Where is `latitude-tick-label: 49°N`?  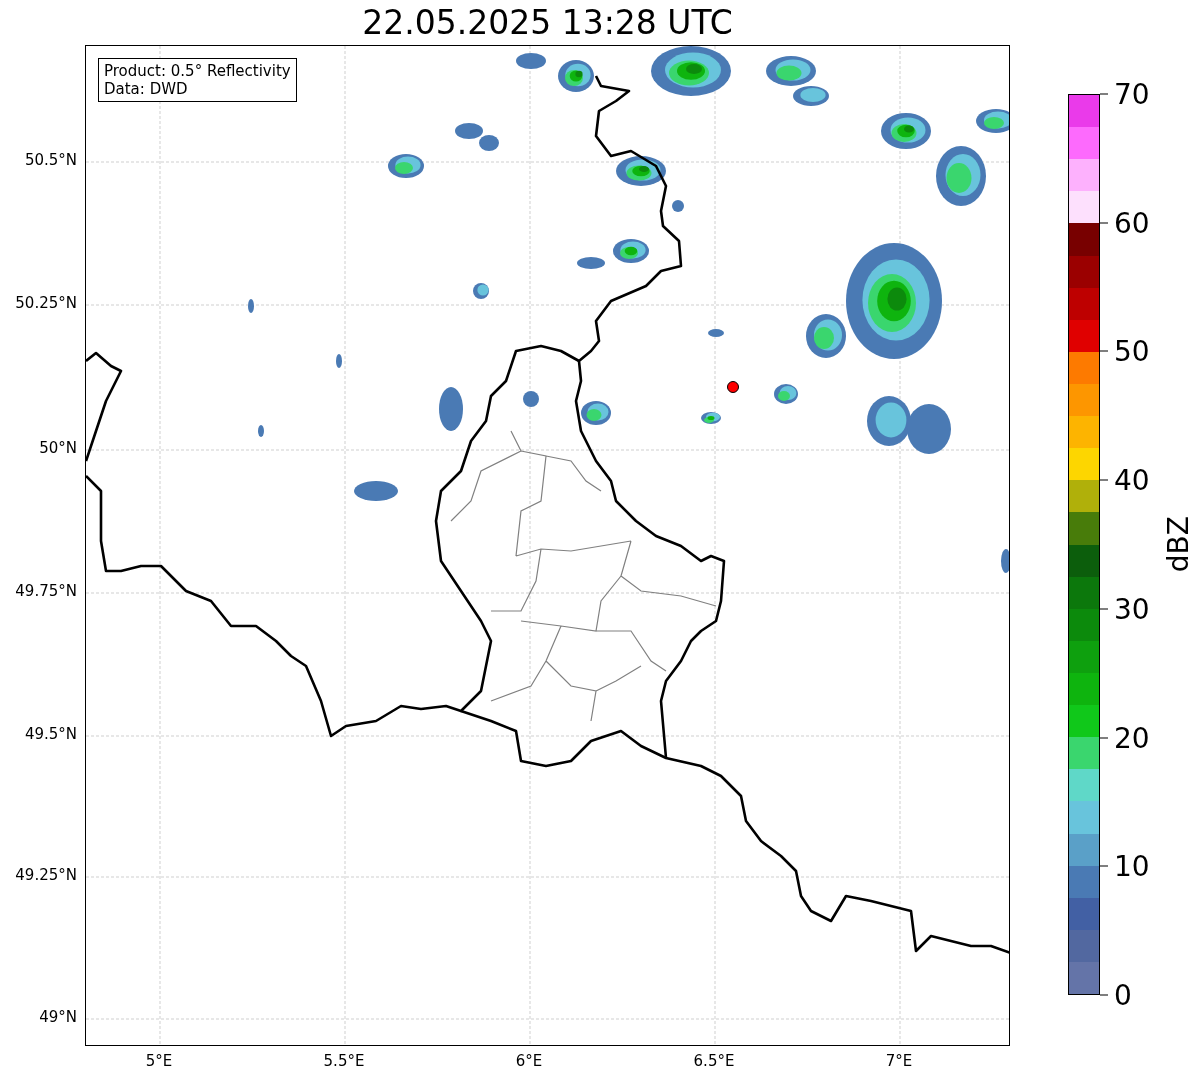 latitude-tick-label: 49°N is located at coordinates (58, 1017).